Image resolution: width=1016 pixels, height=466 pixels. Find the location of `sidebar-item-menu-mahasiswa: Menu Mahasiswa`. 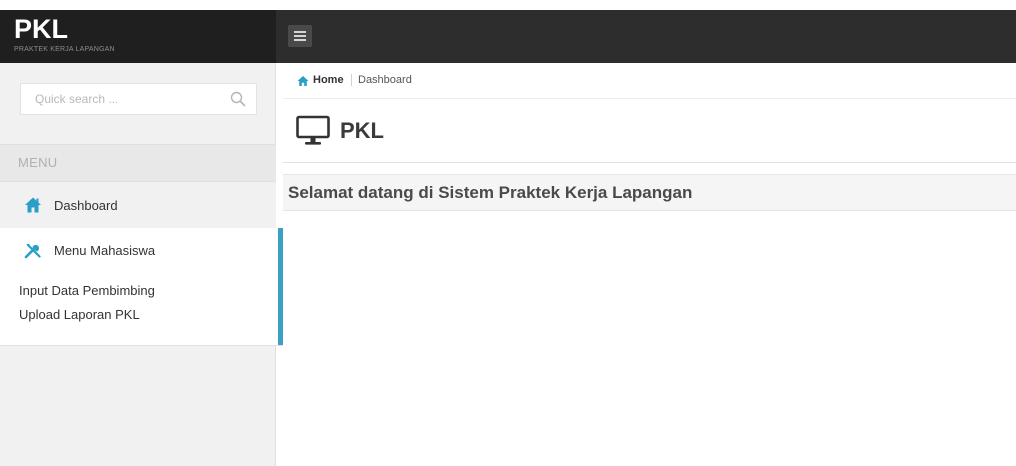

sidebar-item-menu-mahasiswa: Menu Mahasiswa is located at coordinates (138, 250).